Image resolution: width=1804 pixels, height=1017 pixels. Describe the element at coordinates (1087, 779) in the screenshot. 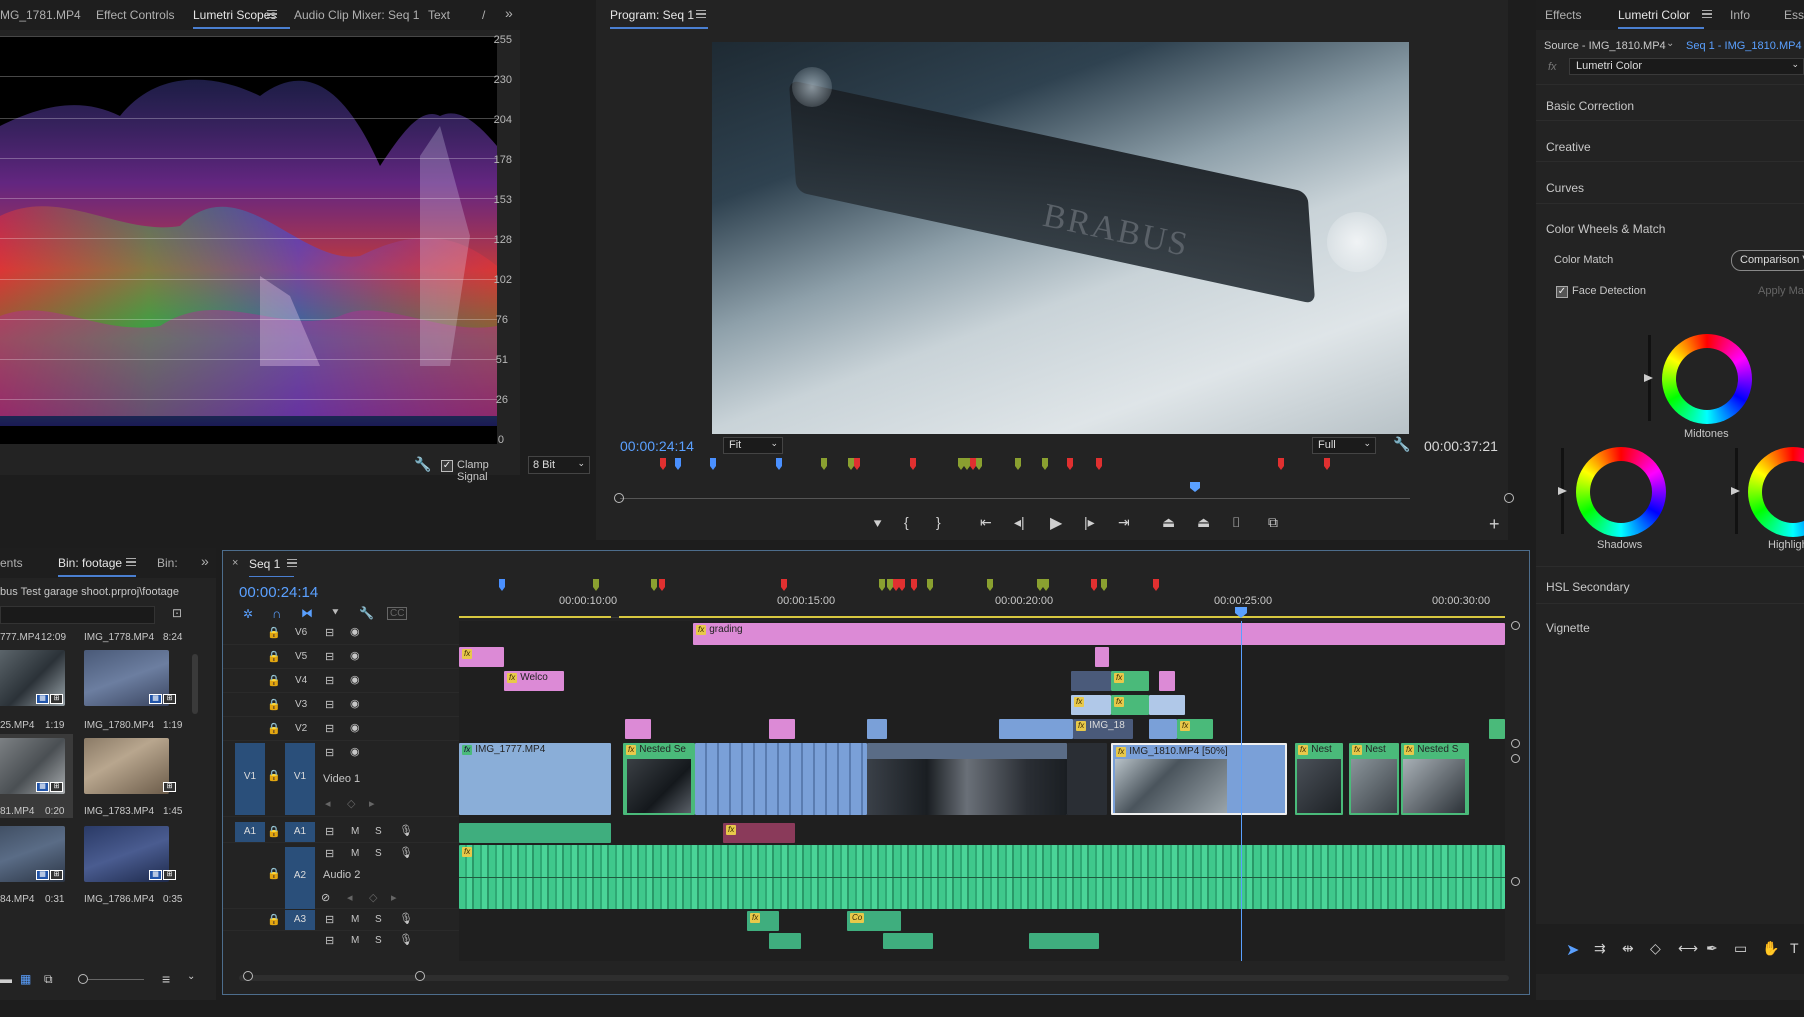

I see `clip-v1-dark` at that location.